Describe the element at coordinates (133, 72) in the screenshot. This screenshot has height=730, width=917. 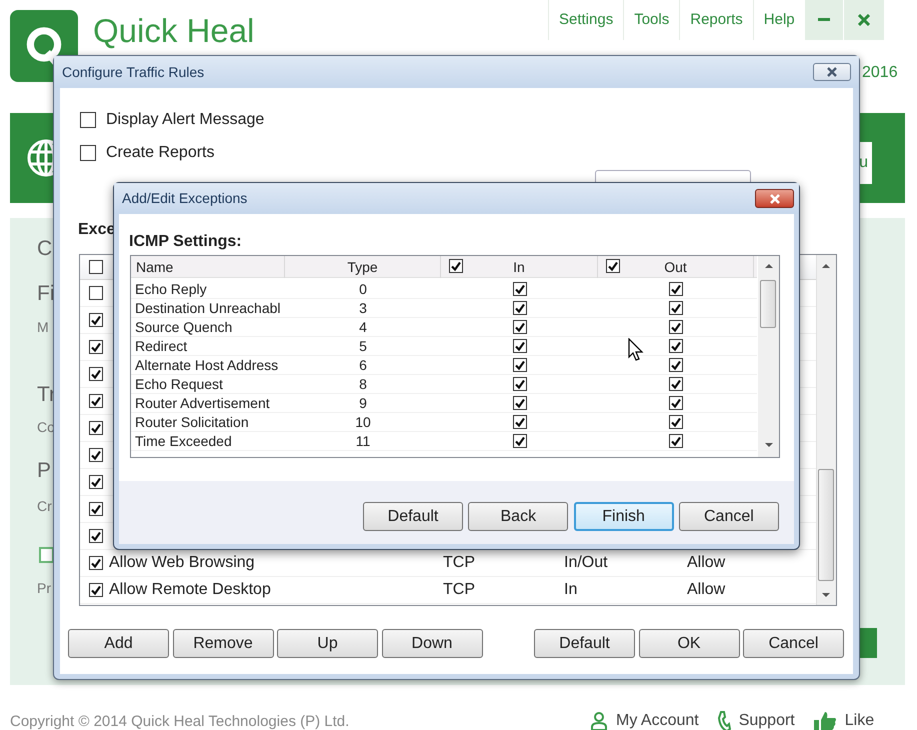
I see `window-title: Configure Traffic Rules` at that location.